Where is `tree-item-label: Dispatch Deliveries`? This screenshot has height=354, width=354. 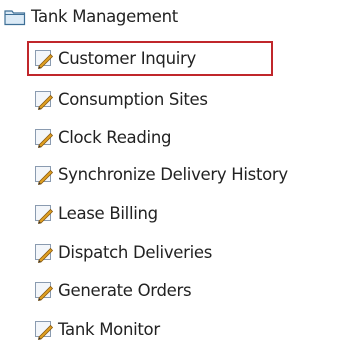
tree-item-label: Dispatch Deliveries is located at coordinates (135, 252).